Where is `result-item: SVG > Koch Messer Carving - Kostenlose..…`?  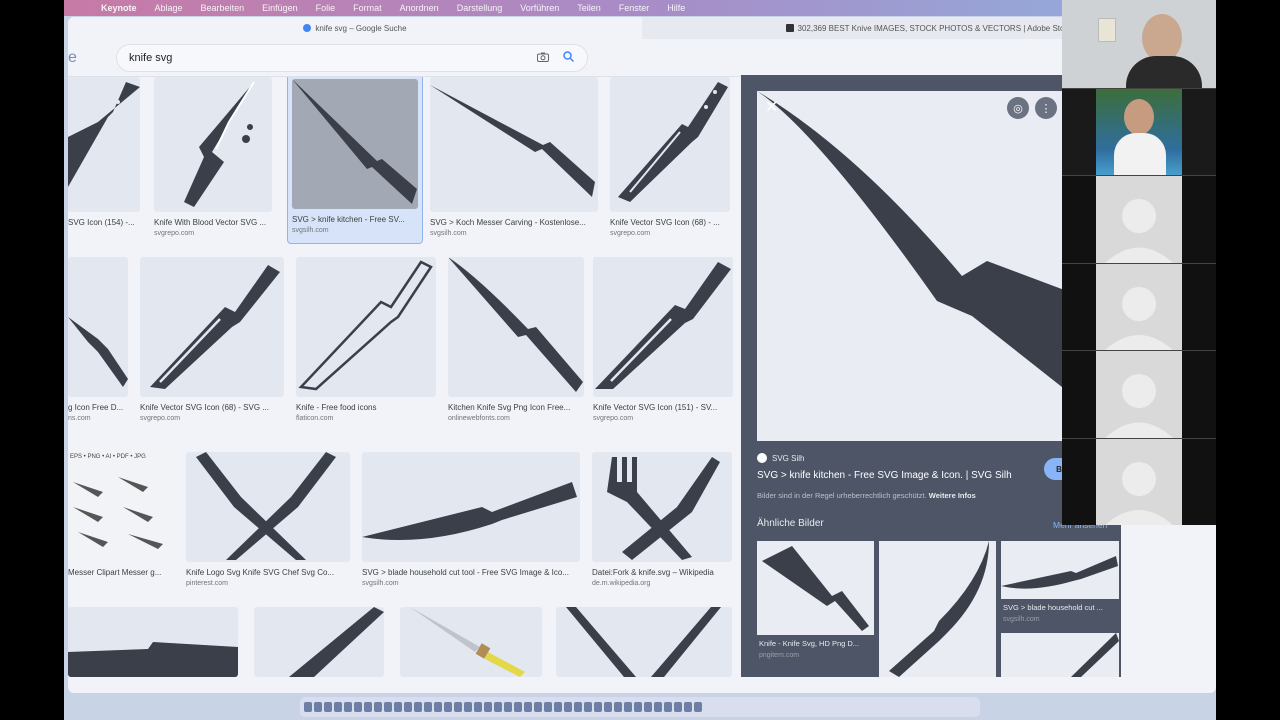
result-item: SVG > Koch Messer Carving - Kostenlose..… is located at coordinates (514, 157).